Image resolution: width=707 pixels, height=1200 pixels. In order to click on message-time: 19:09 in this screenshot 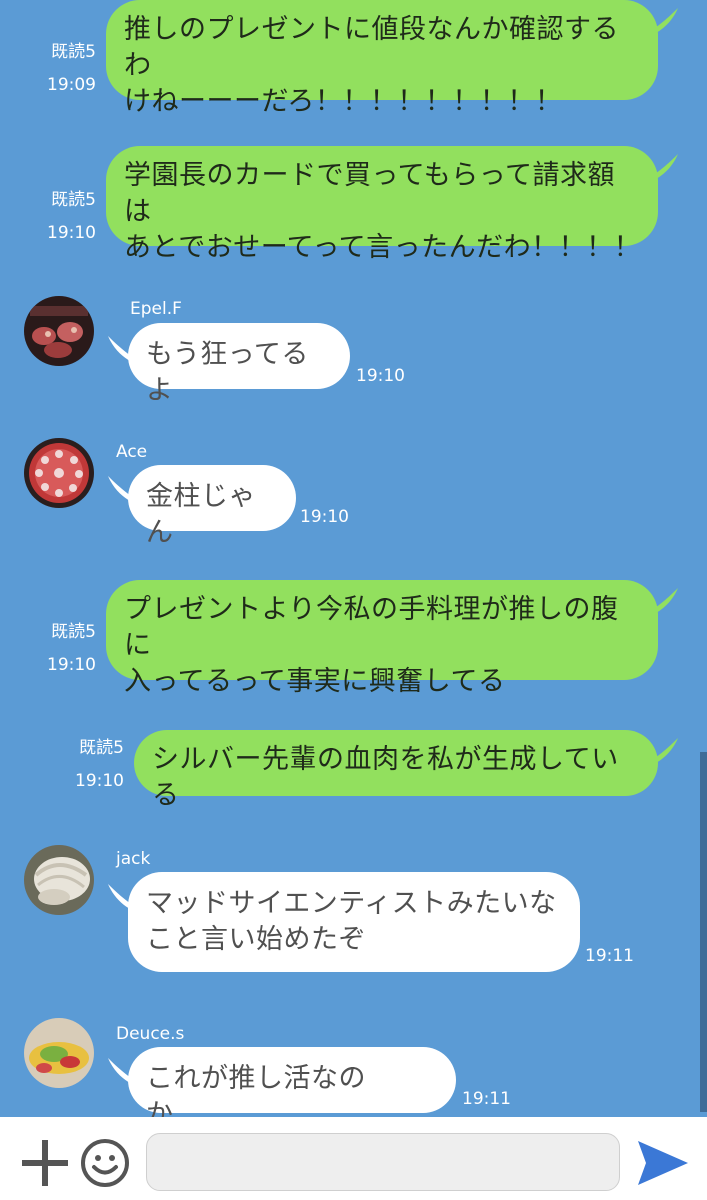, I will do `click(71, 85)`.